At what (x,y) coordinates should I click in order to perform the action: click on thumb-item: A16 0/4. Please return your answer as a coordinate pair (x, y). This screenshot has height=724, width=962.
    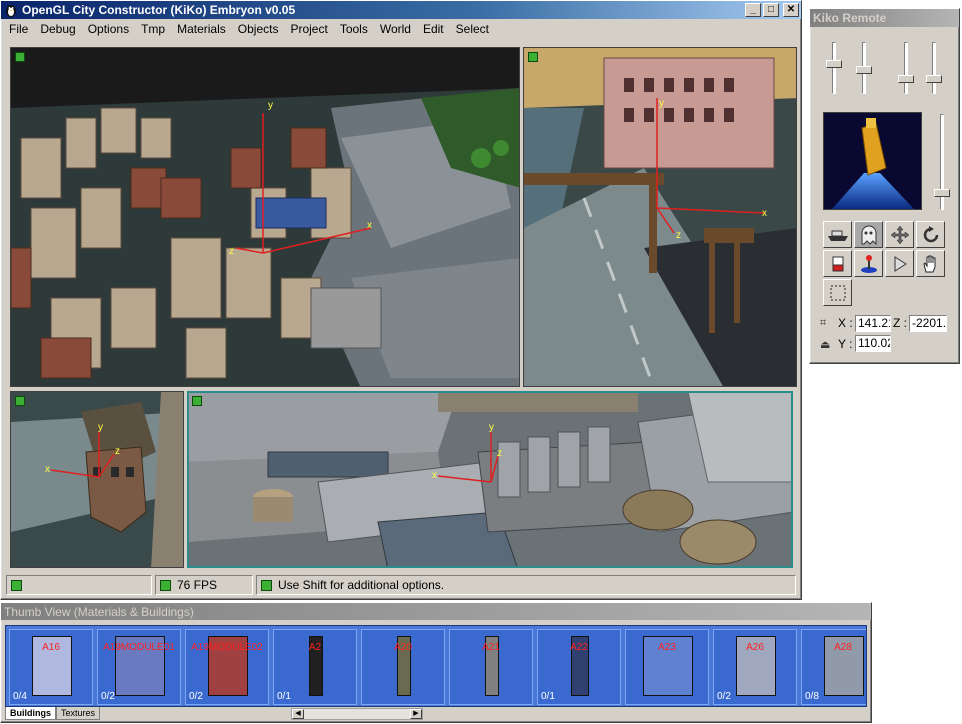
    Looking at the image, I should click on (51, 667).